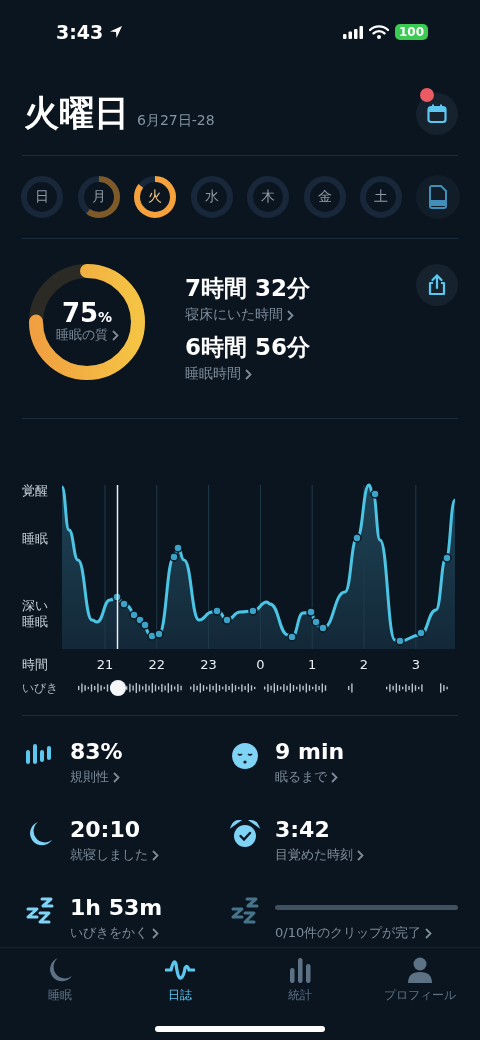  I want to click on stat-label: 目覚めた時刻, so click(314, 855).